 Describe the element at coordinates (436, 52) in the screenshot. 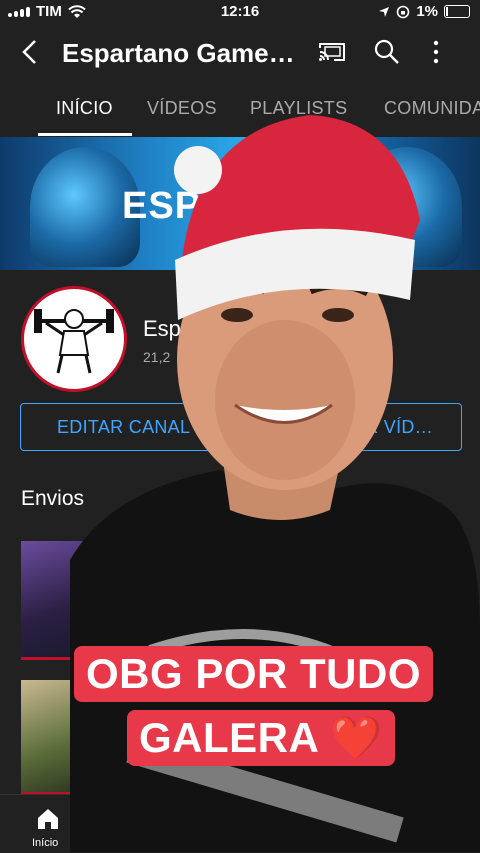

I see `more-vertical-icon` at that location.